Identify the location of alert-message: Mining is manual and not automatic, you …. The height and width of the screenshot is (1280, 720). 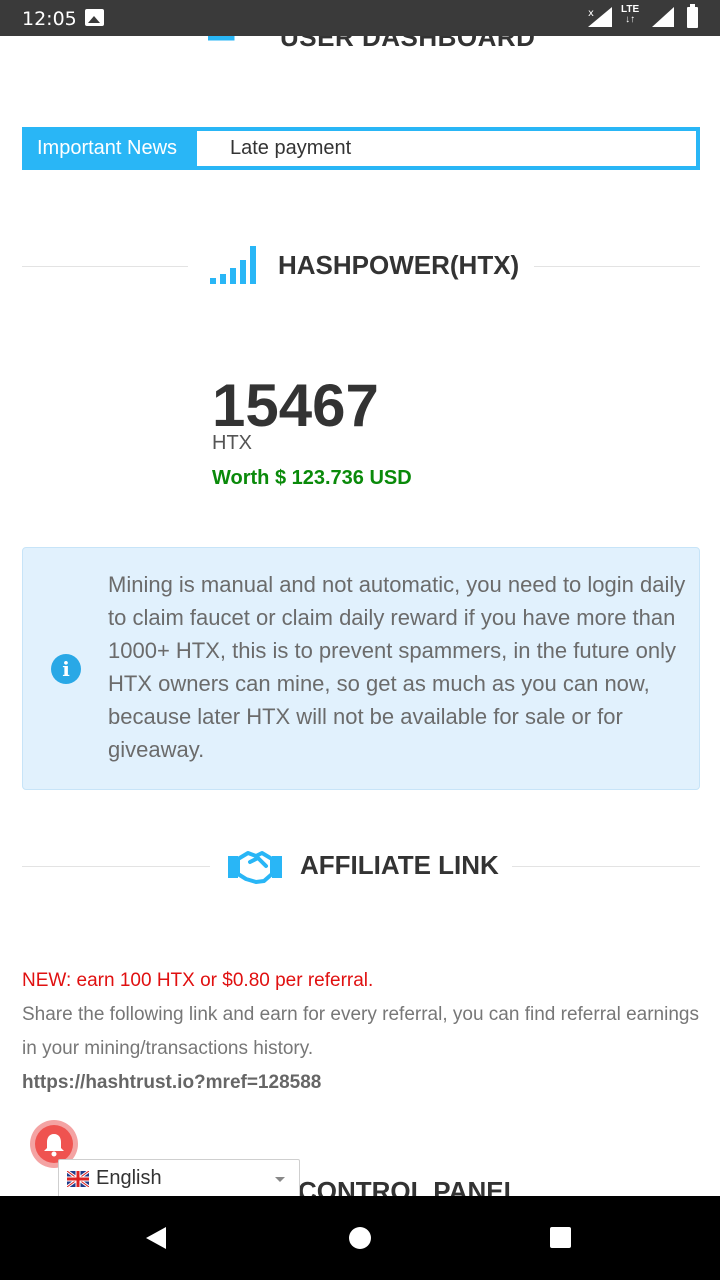
(397, 667).